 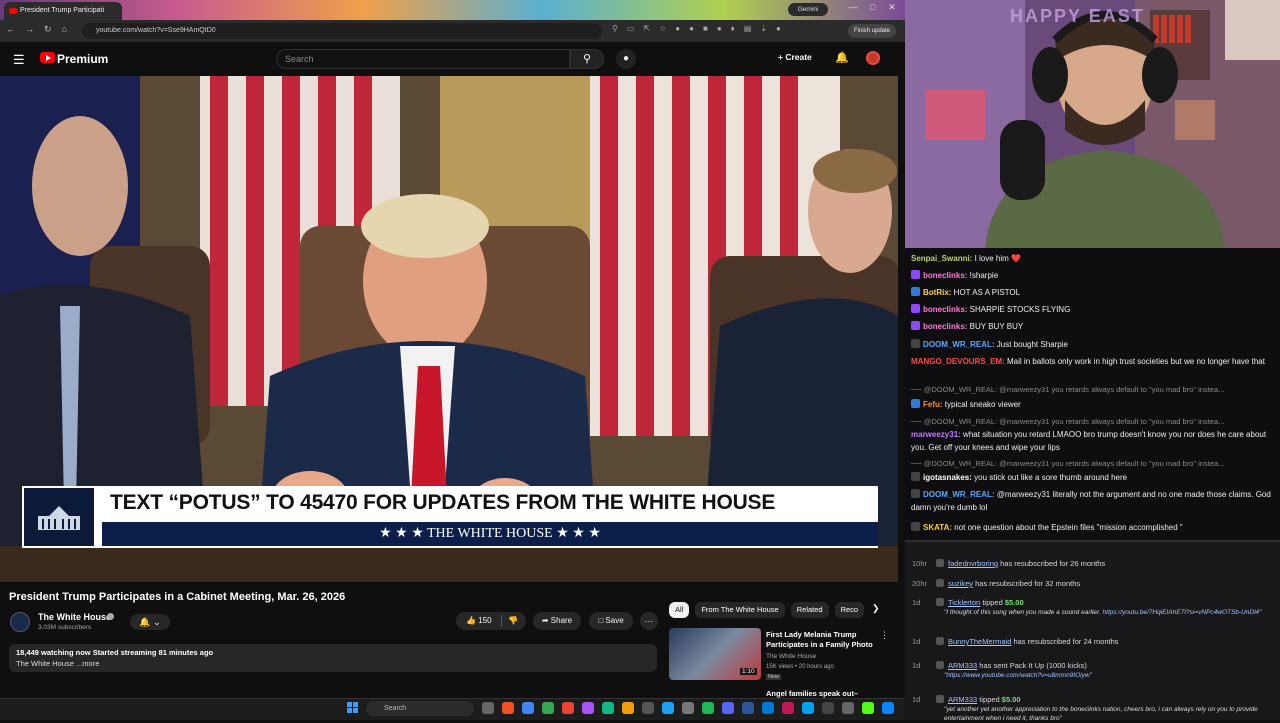 What do you see at coordinates (973, 563) in the screenshot?
I see `event-username: fadednvrboring` at bounding box center [973, 563].